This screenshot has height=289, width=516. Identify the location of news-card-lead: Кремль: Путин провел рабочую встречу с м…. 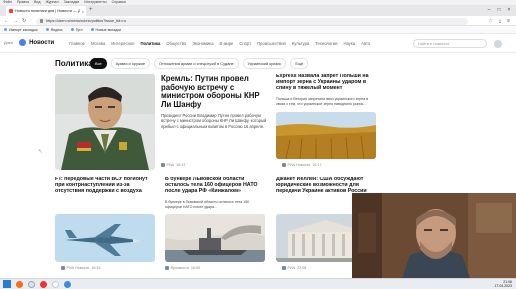
(162, 122).